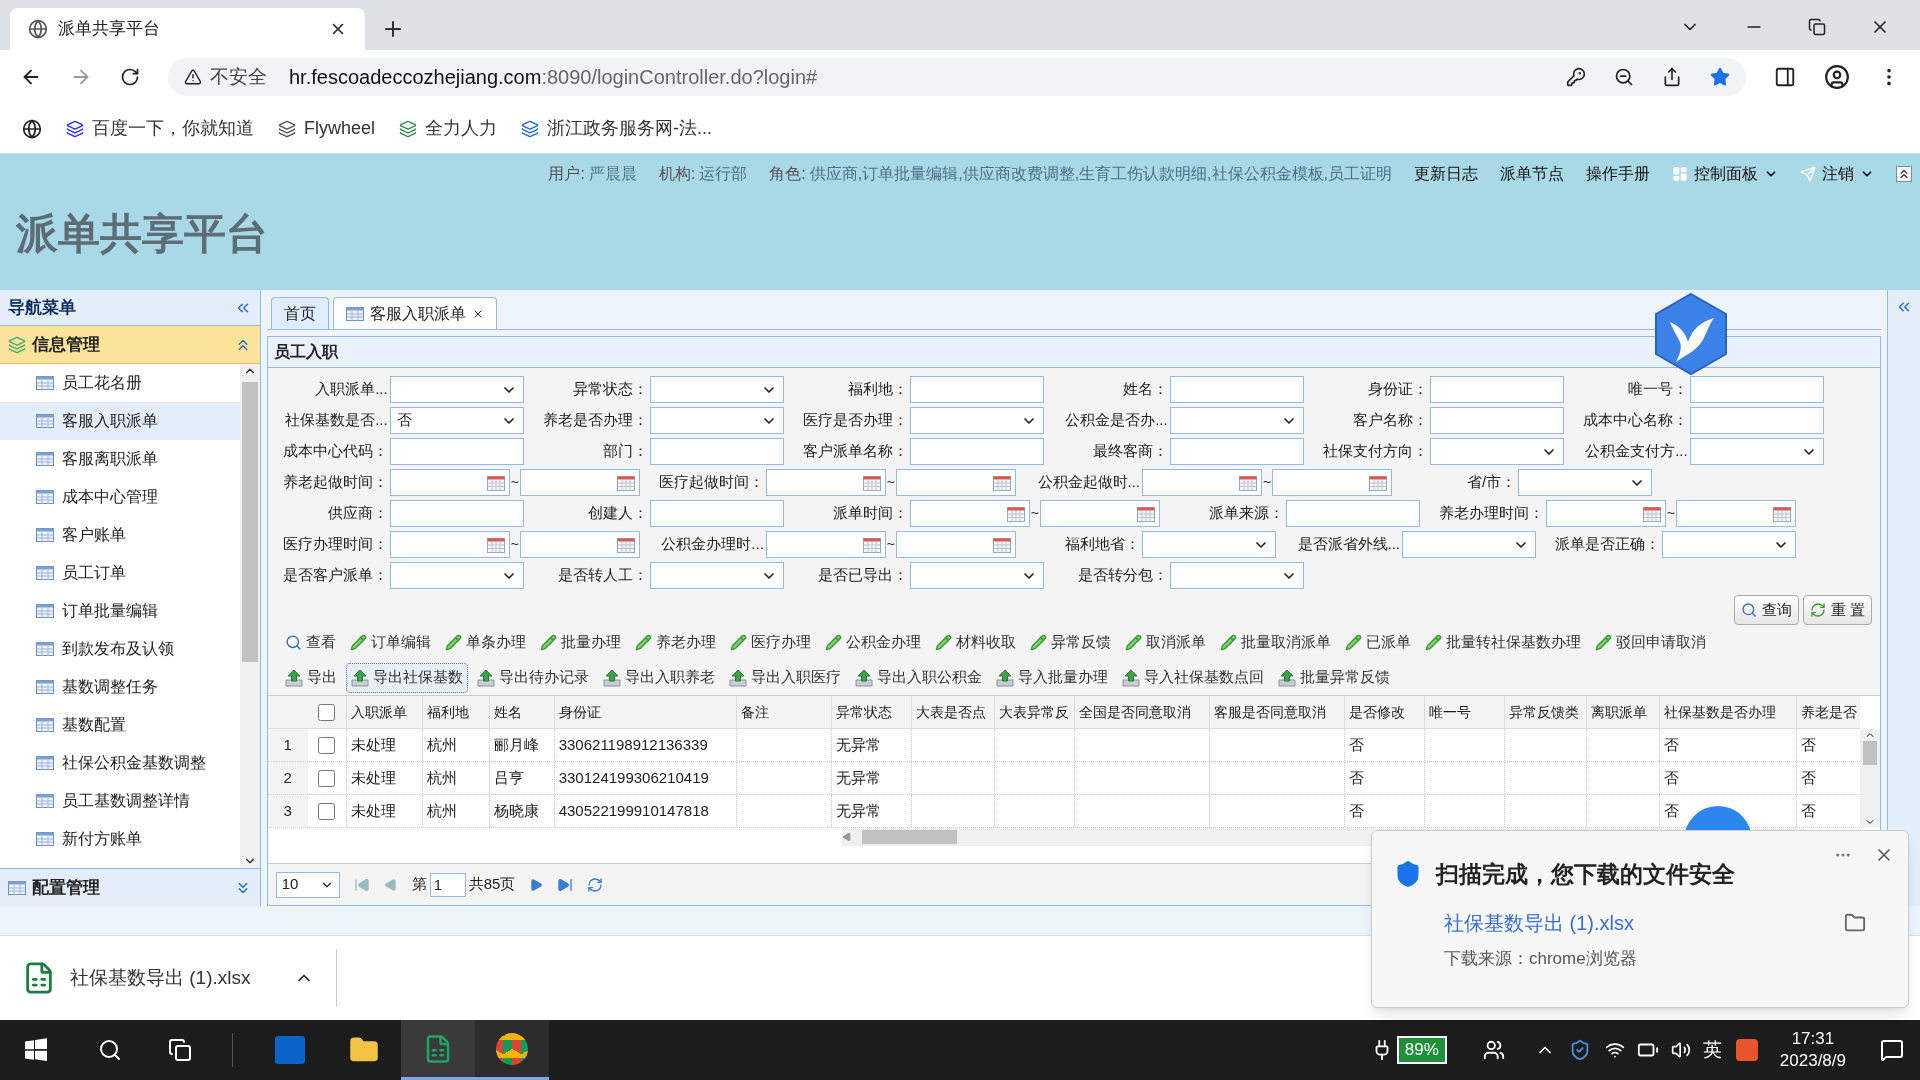  I want to click on page-tab: 客服入职派单, so click(414, 313).